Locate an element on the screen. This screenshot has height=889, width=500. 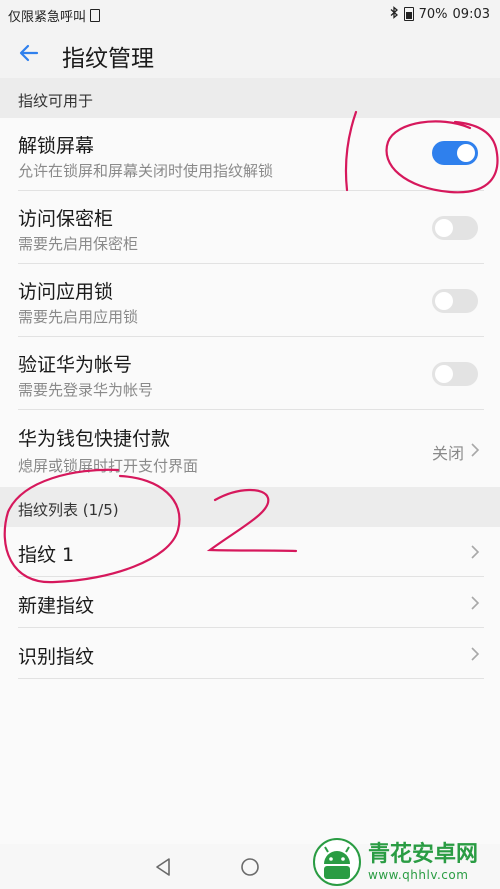
divider is located at coordinates (251, 678).